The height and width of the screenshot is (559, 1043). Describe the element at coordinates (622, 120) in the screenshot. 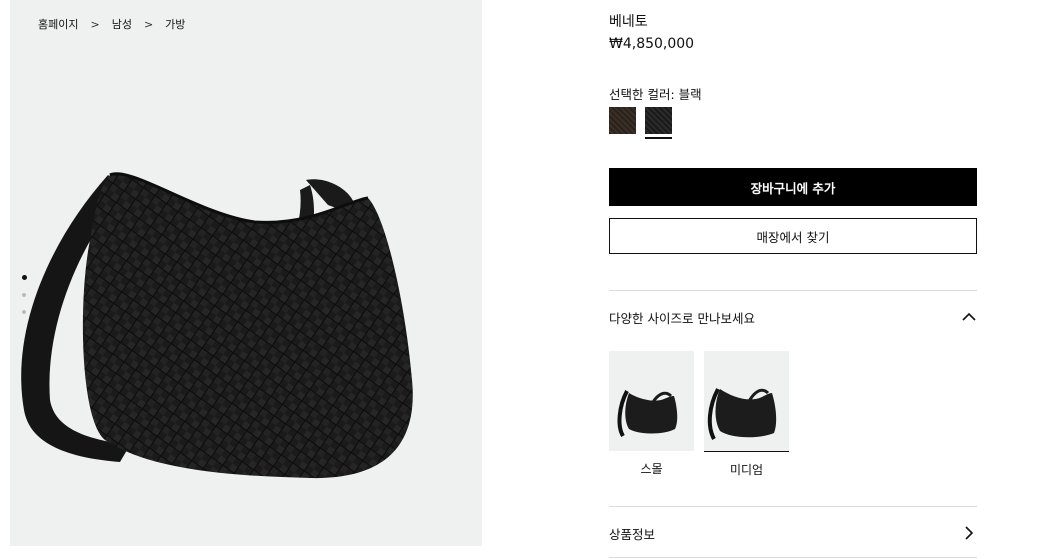

I see `color-swatch-brown` at that location.